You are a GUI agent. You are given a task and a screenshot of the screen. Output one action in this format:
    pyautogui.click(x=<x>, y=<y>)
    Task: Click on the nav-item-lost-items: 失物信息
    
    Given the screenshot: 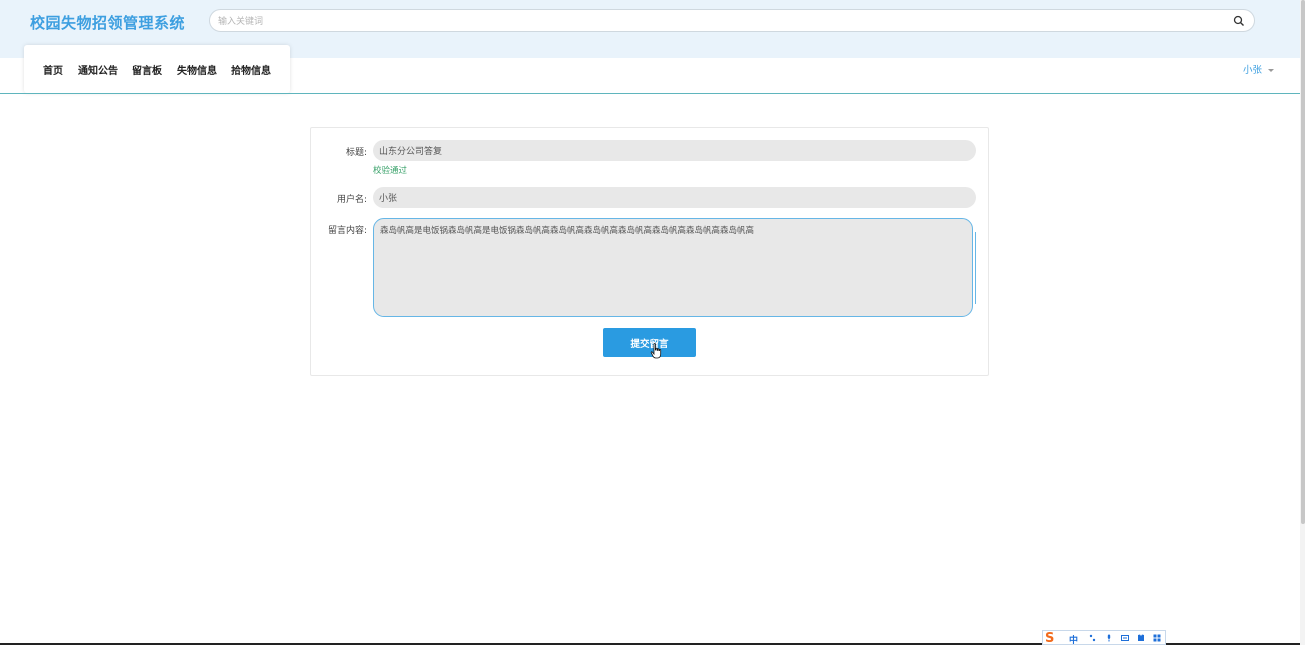 What is the action you would take?
    pyautogui.click(x=197, y=69)
    